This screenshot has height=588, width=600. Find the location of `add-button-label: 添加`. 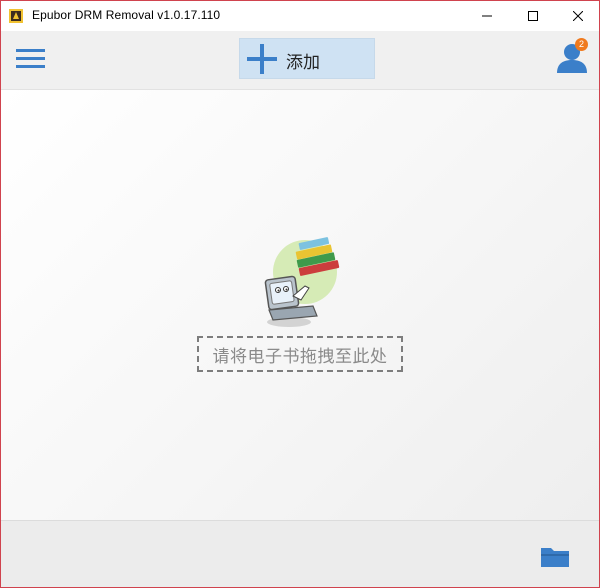

add-button-label: 添加 is located at coordinates (303, 63).